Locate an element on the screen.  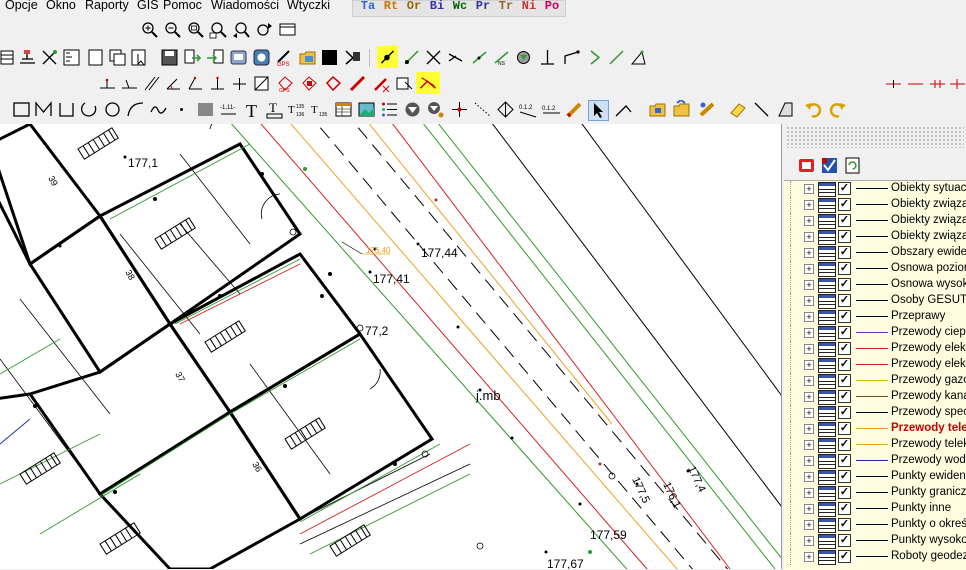
menu-gis: GIS is located at coordinates (148, 6).